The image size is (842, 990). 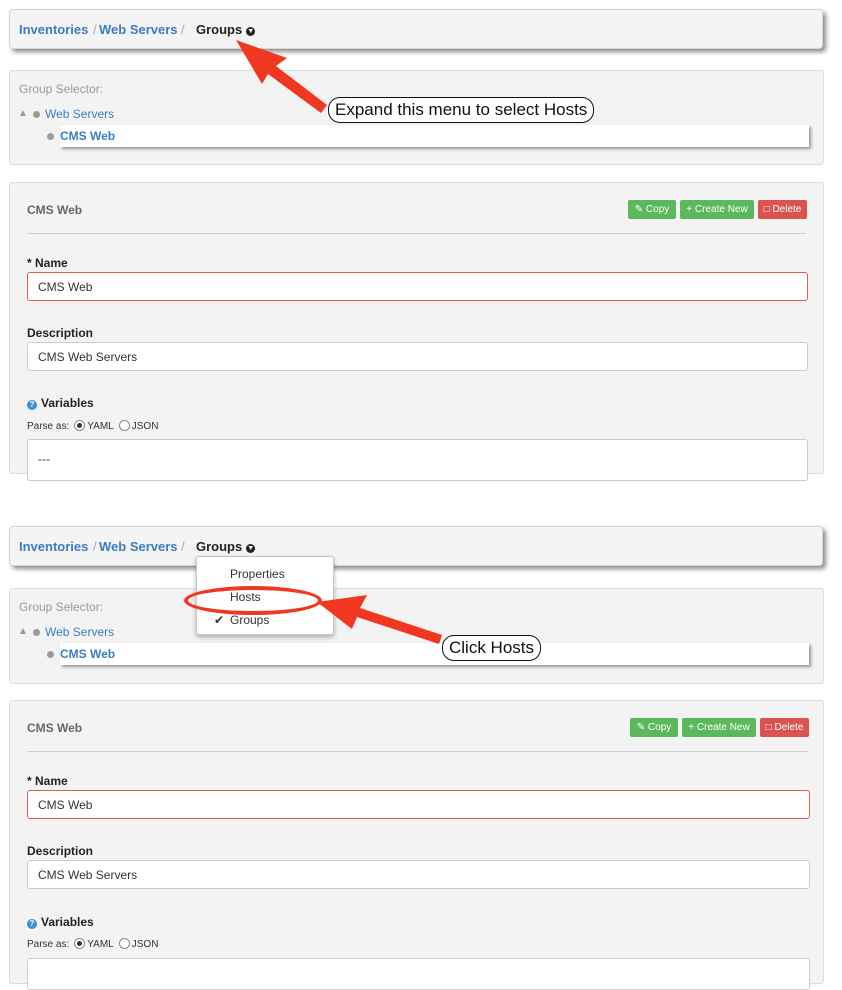 What do you see at coordinates (418, 974) in the screenshot?
I see `variables-editor` at bounding box center [418, 974].